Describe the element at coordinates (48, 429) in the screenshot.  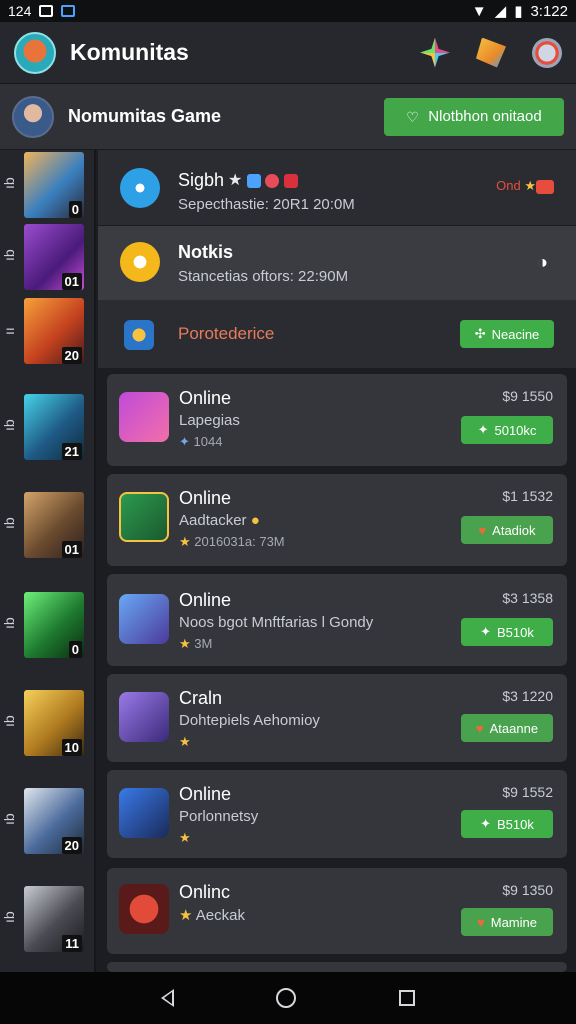
I see `rail-item: ıb 21` at that location.